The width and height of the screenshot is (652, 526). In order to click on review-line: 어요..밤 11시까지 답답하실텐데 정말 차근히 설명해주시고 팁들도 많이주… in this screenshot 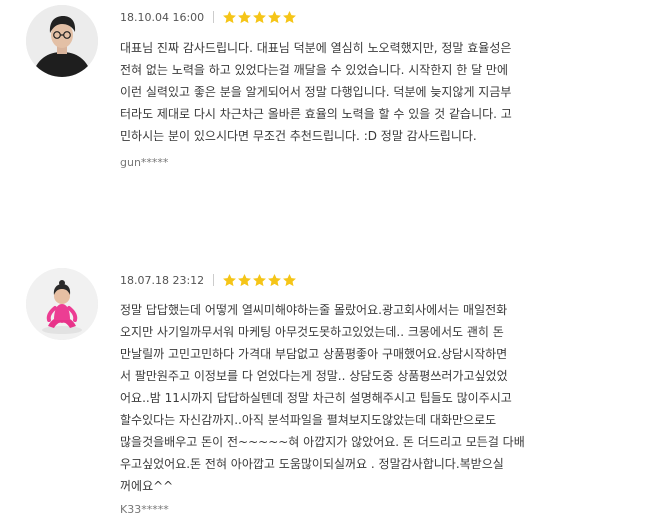, I will do `click(316, 398)`.